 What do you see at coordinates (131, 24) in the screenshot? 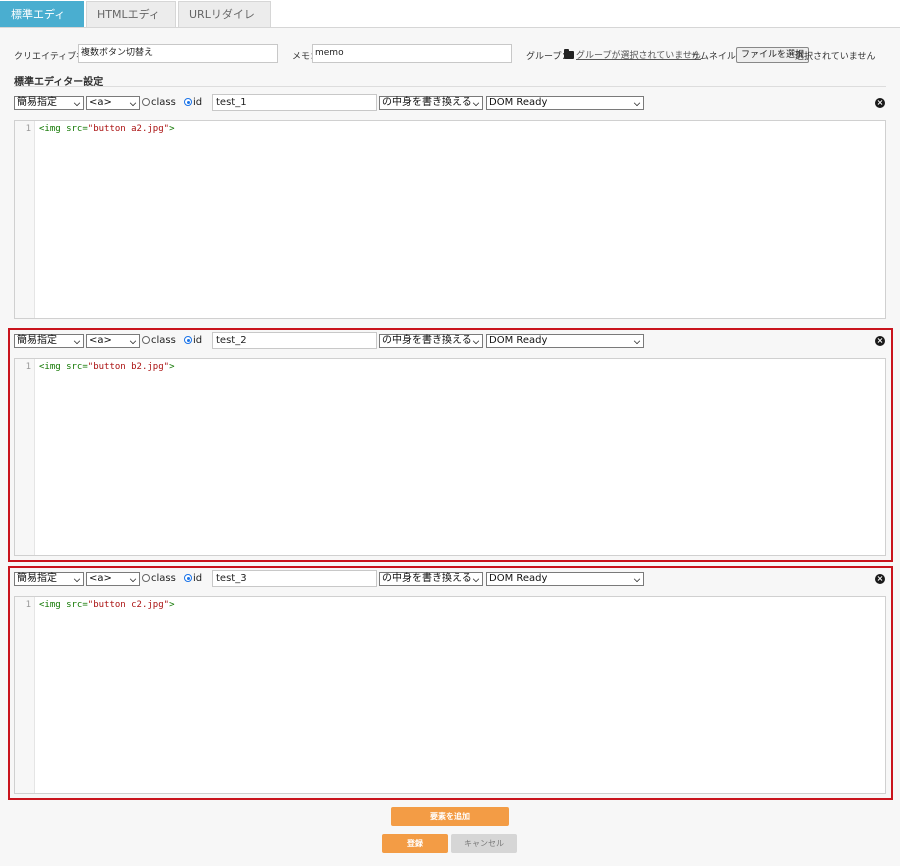
I see `tab-html-editor: HTMLエディター` at bounding box center [131, 24].